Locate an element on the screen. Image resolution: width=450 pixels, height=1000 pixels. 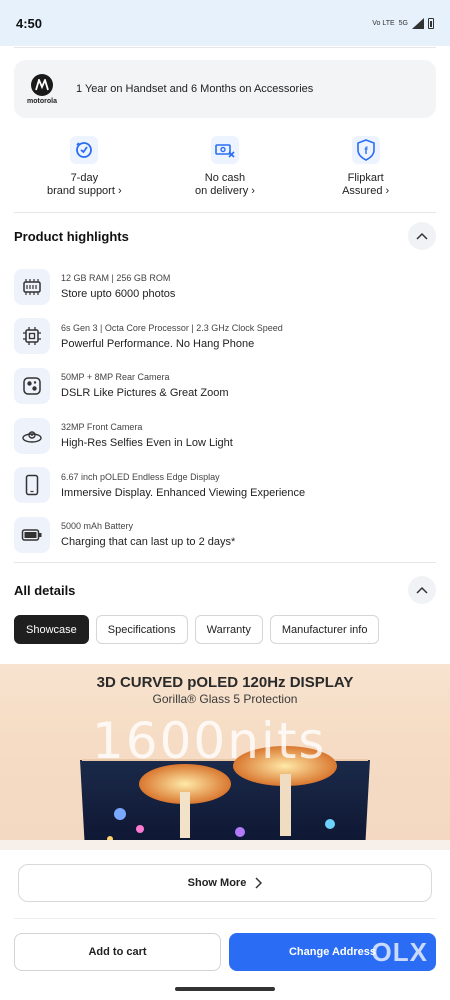
highlight-benefit: High-Res Selfies Even in Low Light is located at coordinates (147, 443).